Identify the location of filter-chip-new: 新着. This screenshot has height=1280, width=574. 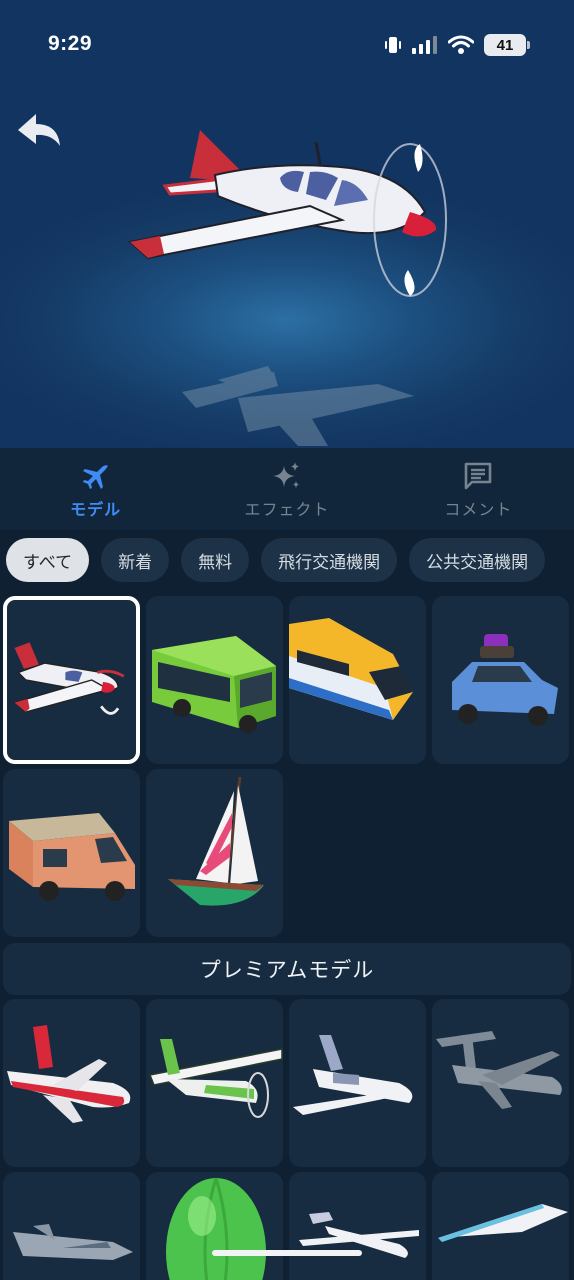
(135, 560).